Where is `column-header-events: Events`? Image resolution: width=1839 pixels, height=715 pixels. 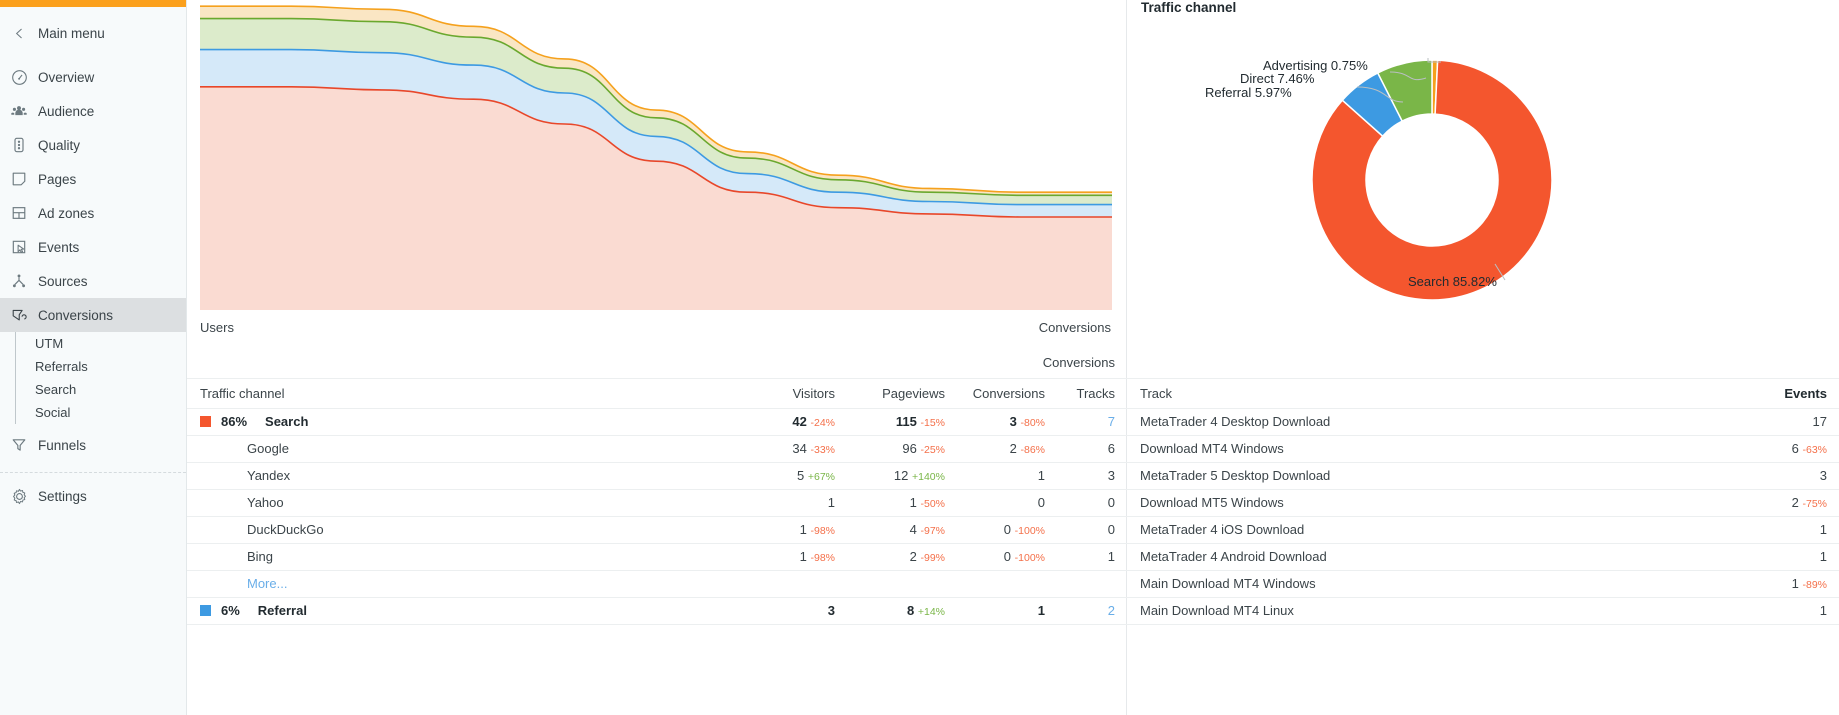 column-header-events: Events is located at coordinates (1779, 393).